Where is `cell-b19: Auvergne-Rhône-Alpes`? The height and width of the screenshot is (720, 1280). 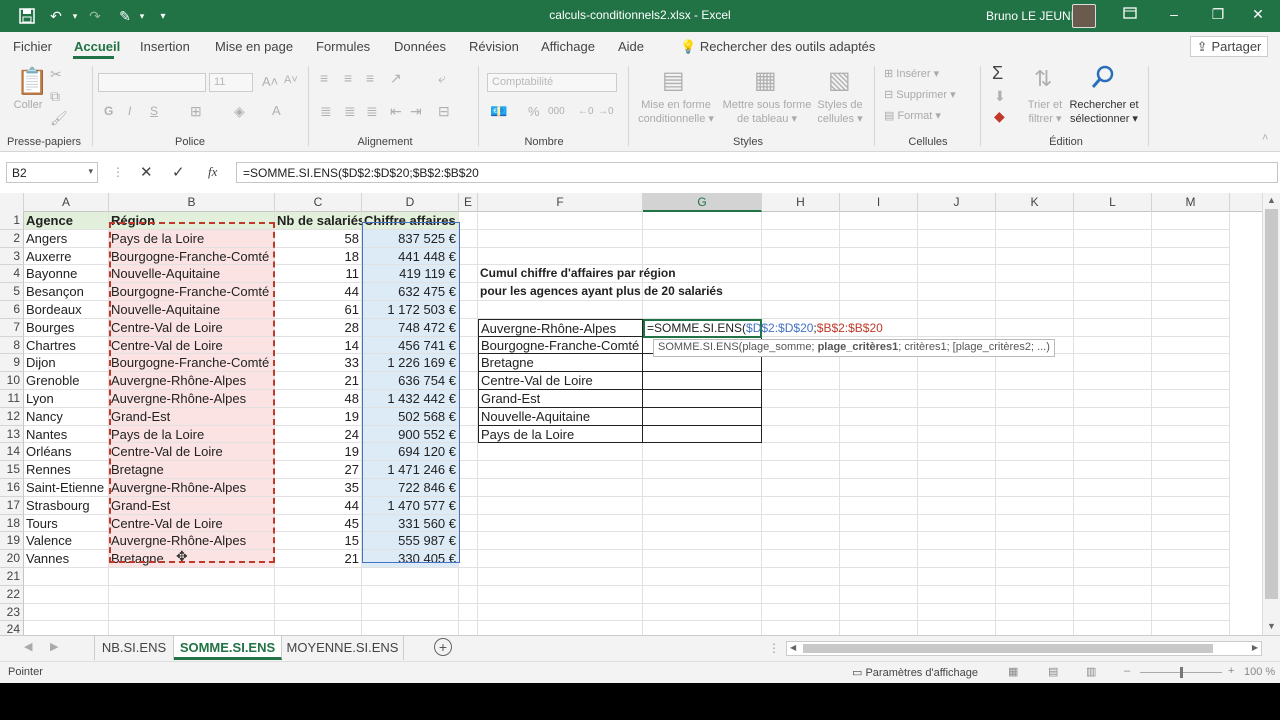 cell-b19: Auvergne-Rhône-Alpes is located at coordinates (192, 541).